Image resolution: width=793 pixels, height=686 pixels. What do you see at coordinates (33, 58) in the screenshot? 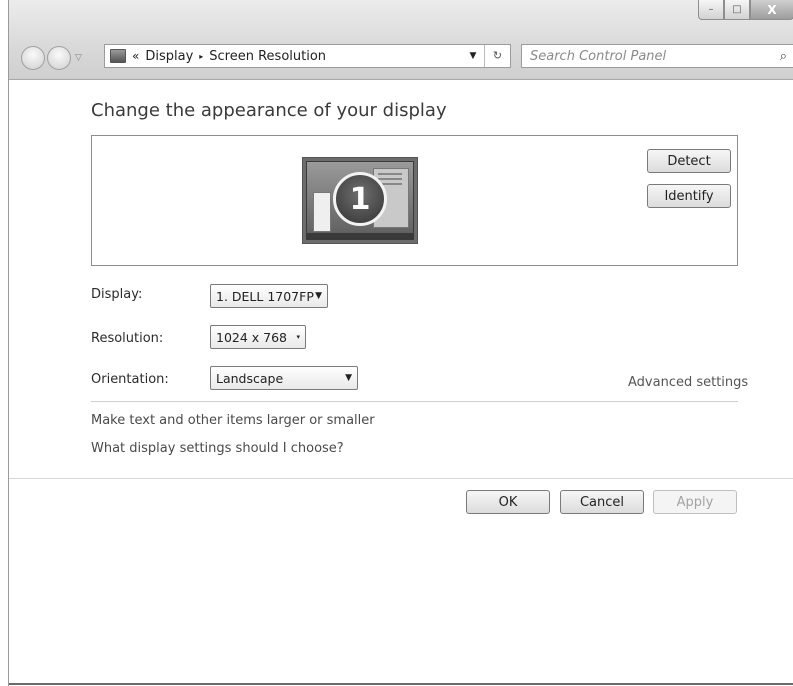
I see `back-button` at bounding box center [33, 58].